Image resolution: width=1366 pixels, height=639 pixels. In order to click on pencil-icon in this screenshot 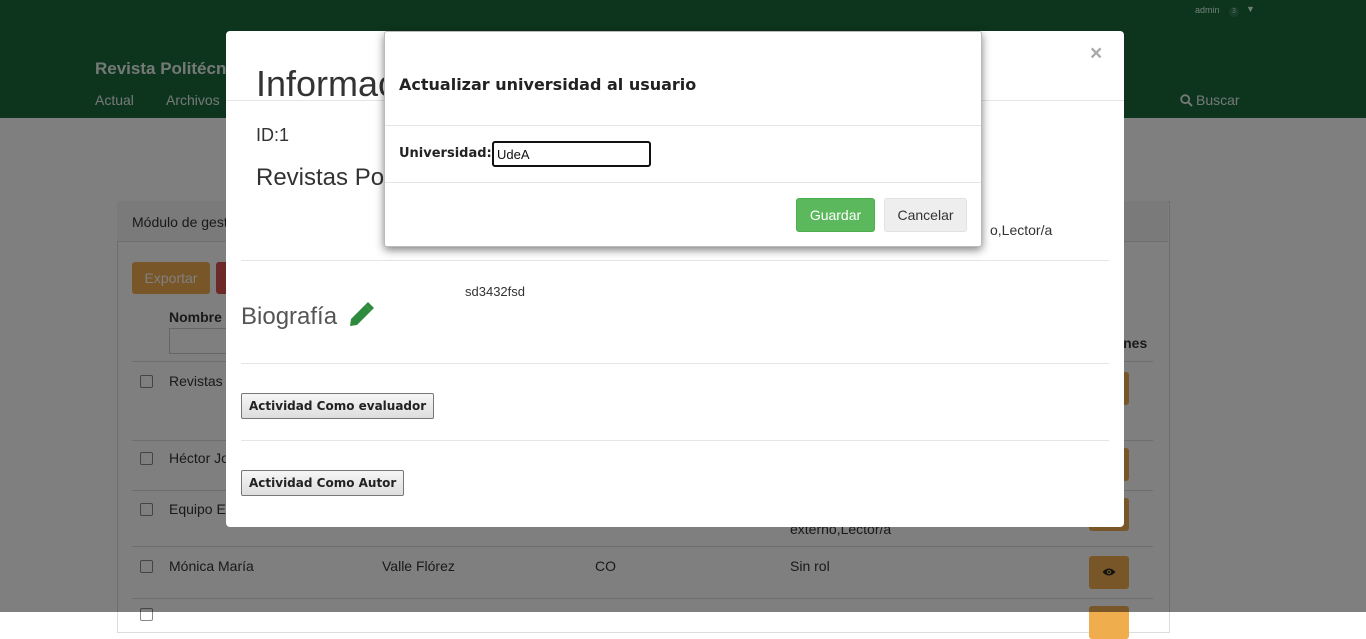, I will do `click(361, 315)`.